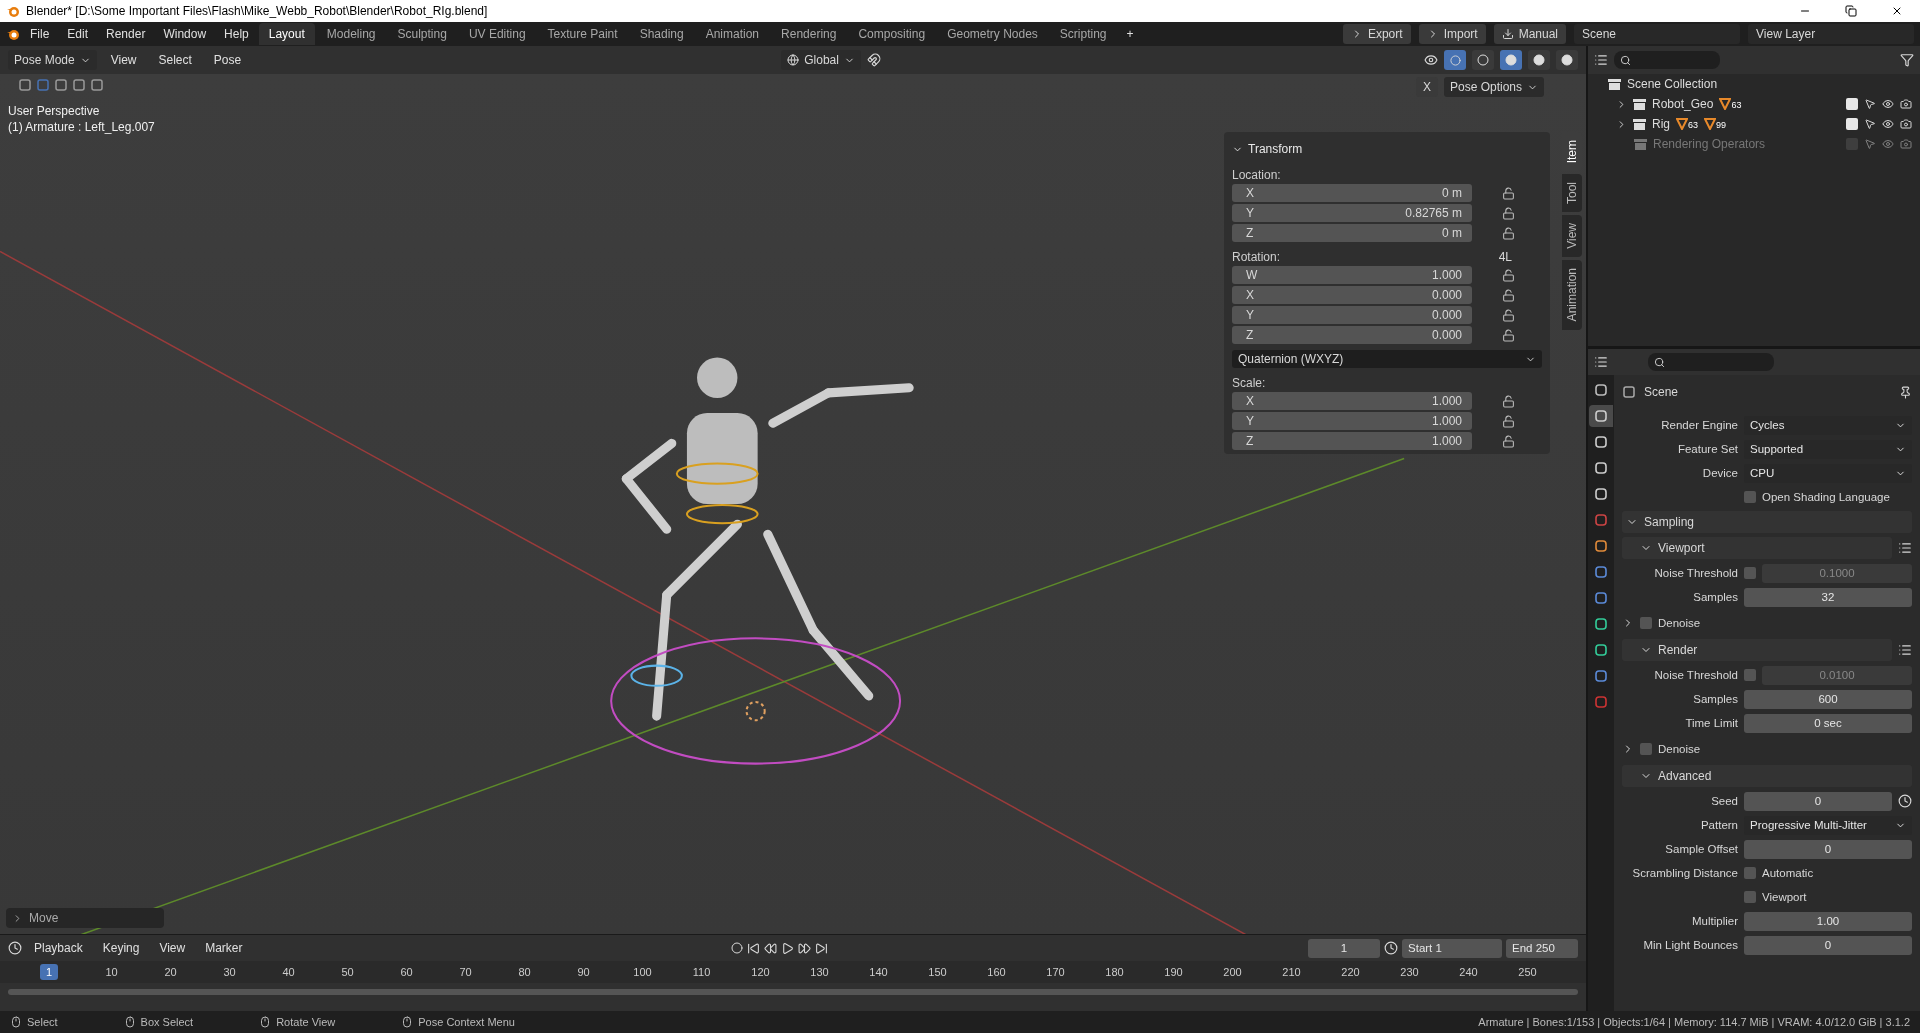  What do you see at coordinates (175, 60) in the screenshot?
I see `menu-item: Select` at bounding box center [175, 60].